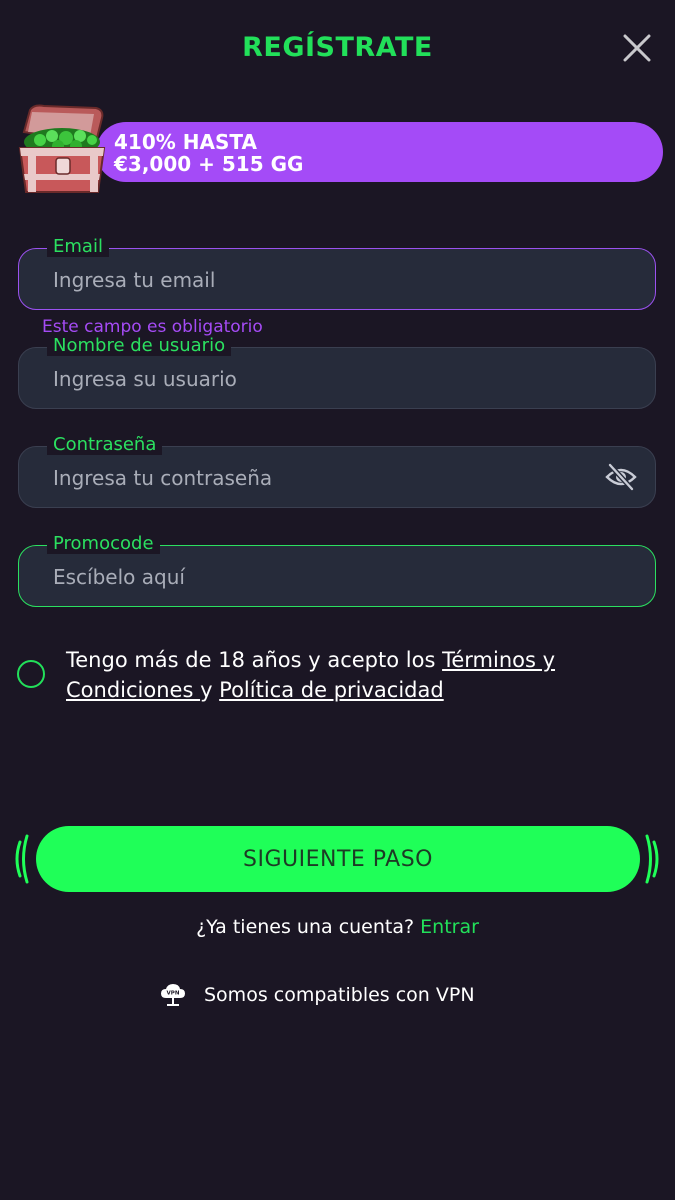 The width and height of the screenshot is (675, 1200). I want to click on password-input, so click(323, 478).